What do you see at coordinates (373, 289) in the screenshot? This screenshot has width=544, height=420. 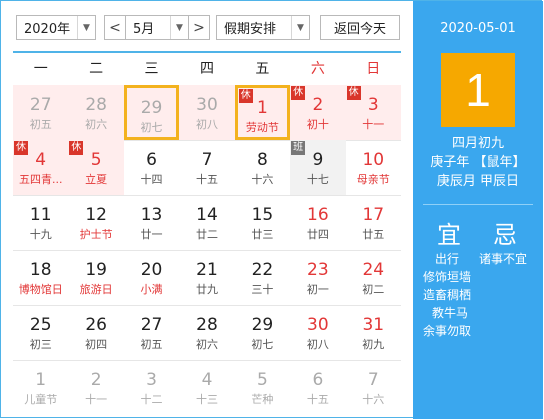 I see `lunar-label: 初二` at bounding box center [373, 289].